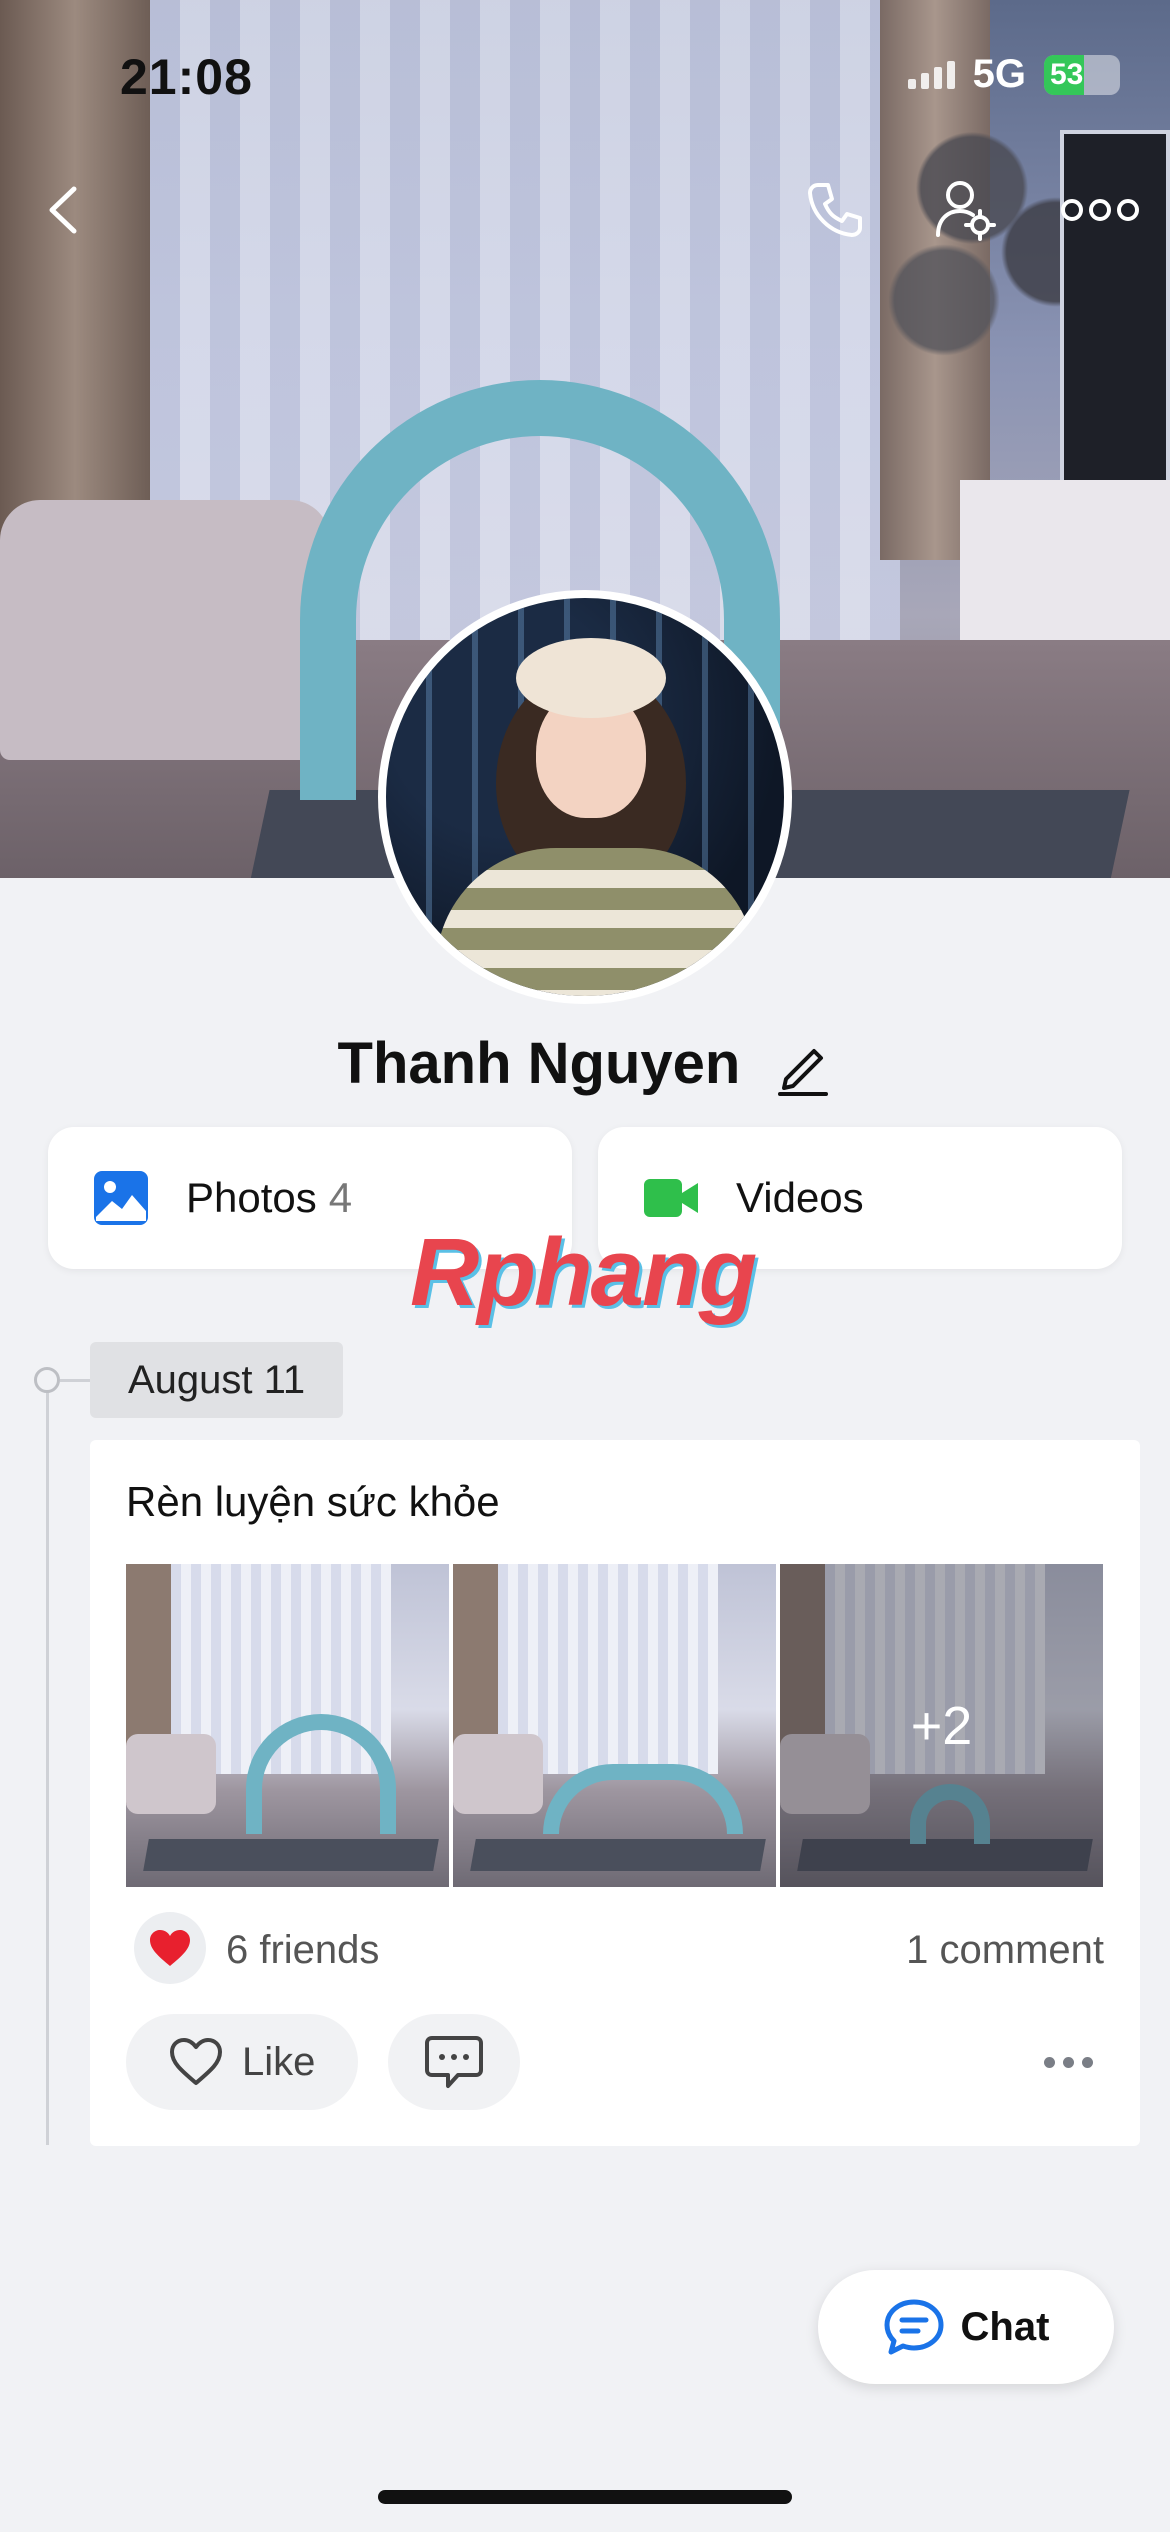 The width and height of the screenshot is (1170, 2532). What do you see at coordinates (279, 2061) in the screenshot?
I see `like-label: Like` at bounding box center [279, 2061].